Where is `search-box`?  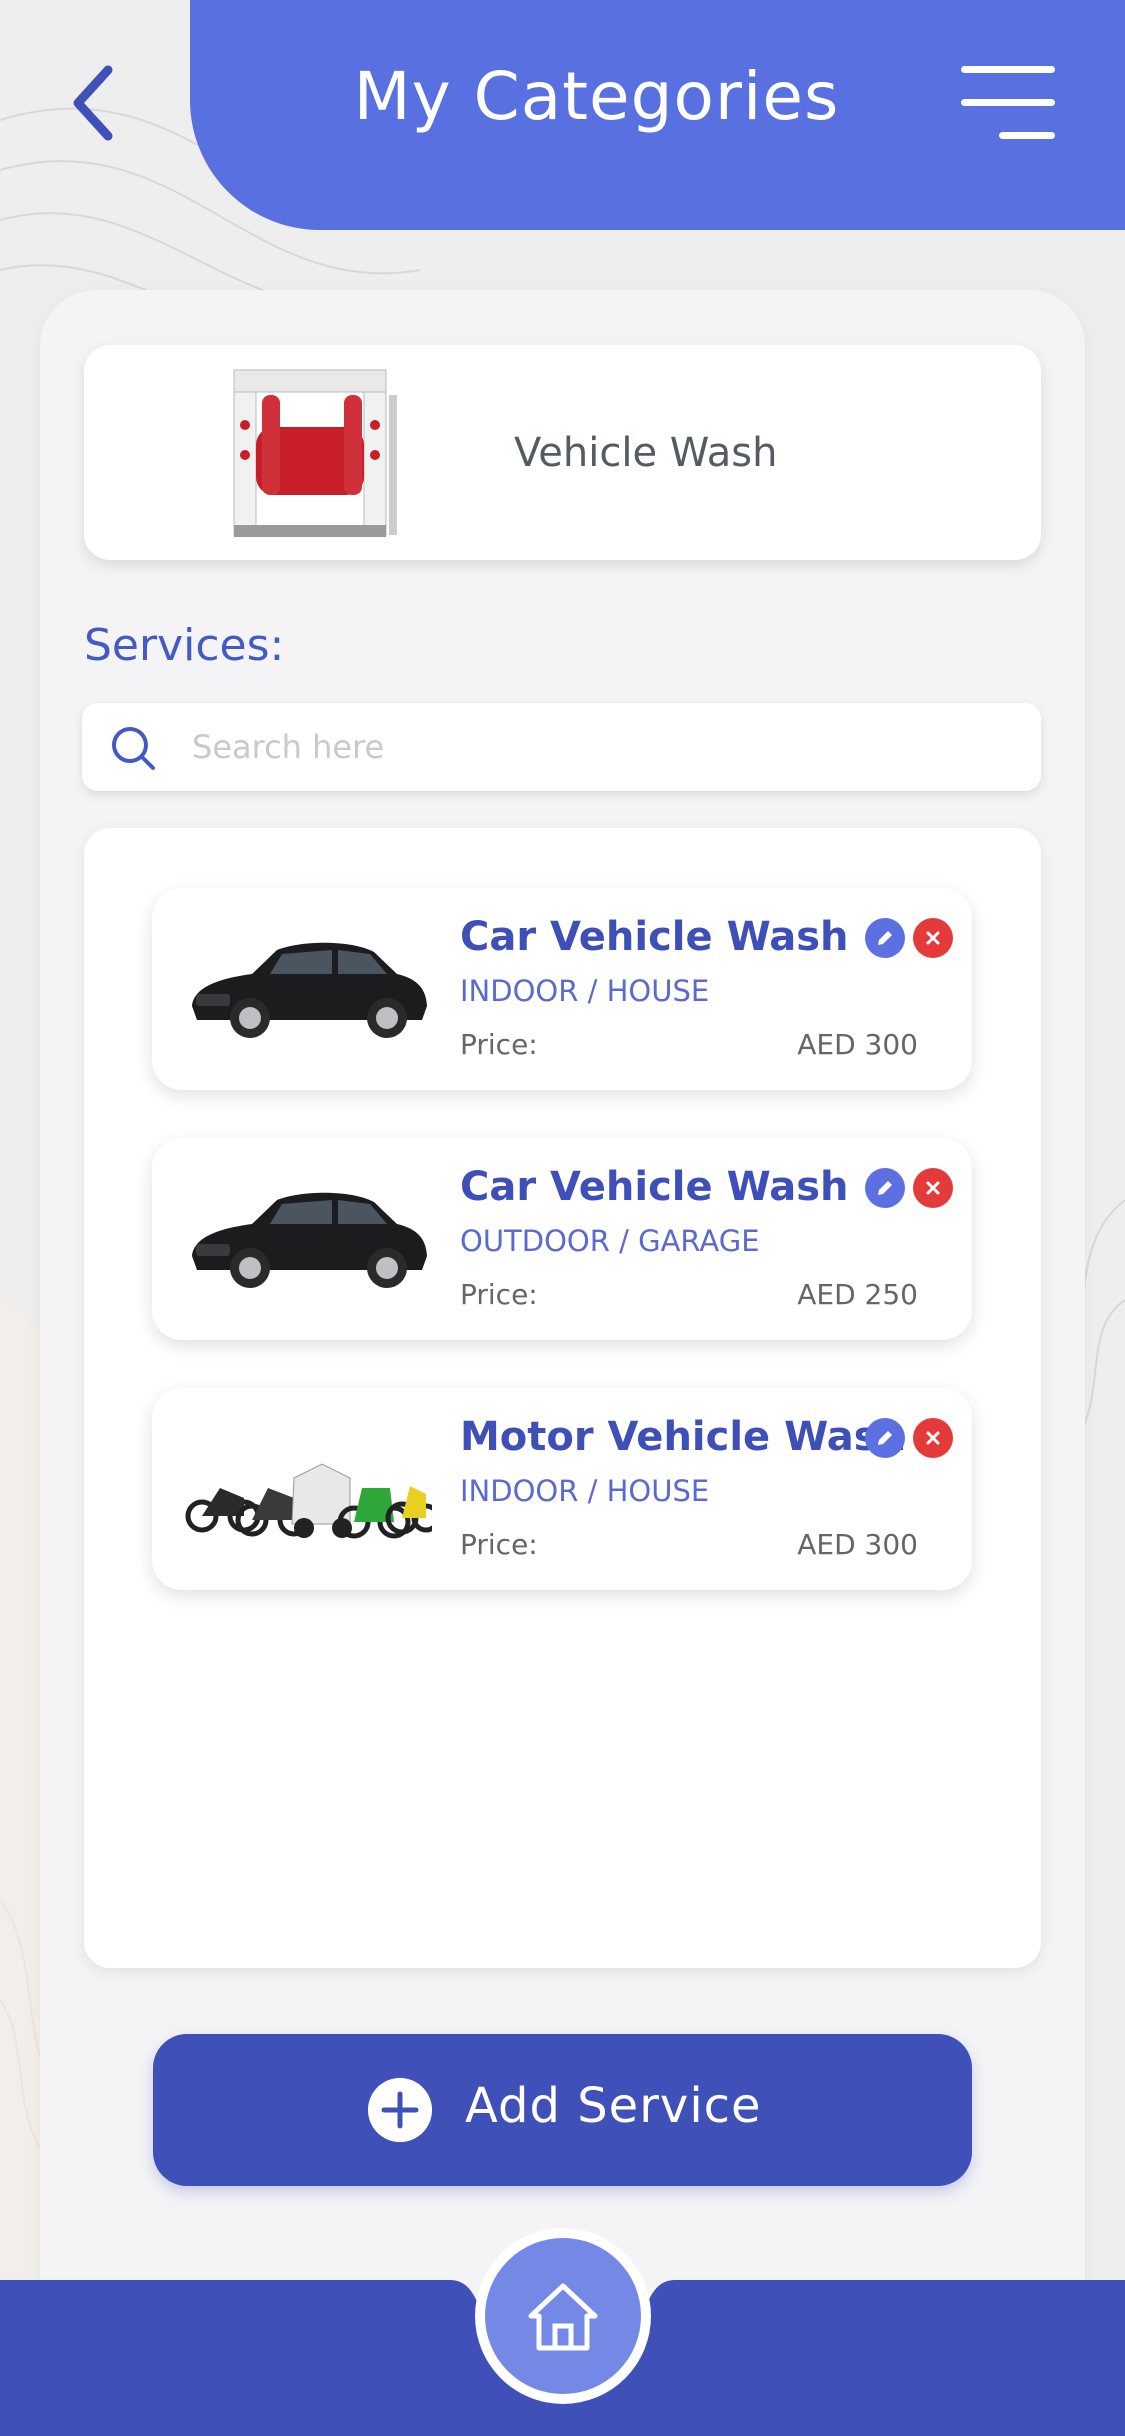 search-box is located at coordinates (561, 747).